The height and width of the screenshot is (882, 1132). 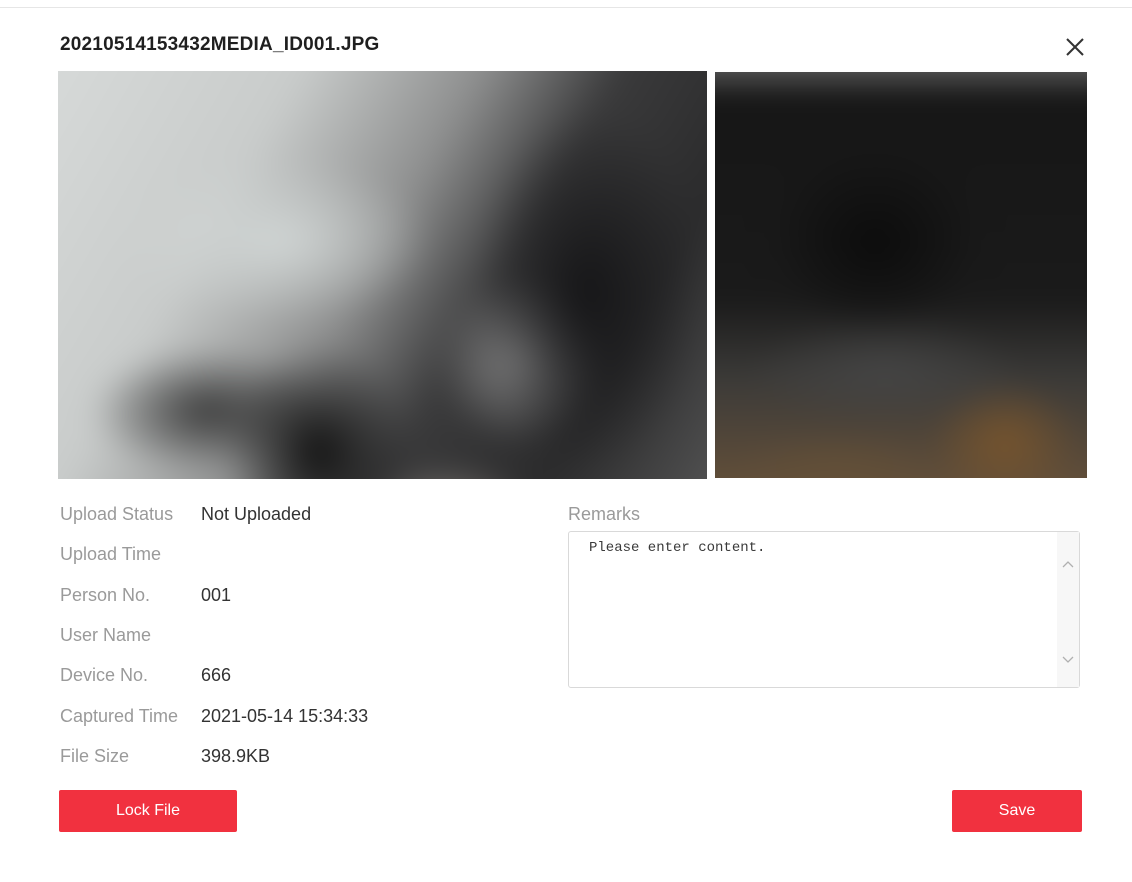 What do you see at coordinates (604, 514) in the screenshot?
I see `remarks-label: Remarks` at bounding box center [604, 514].